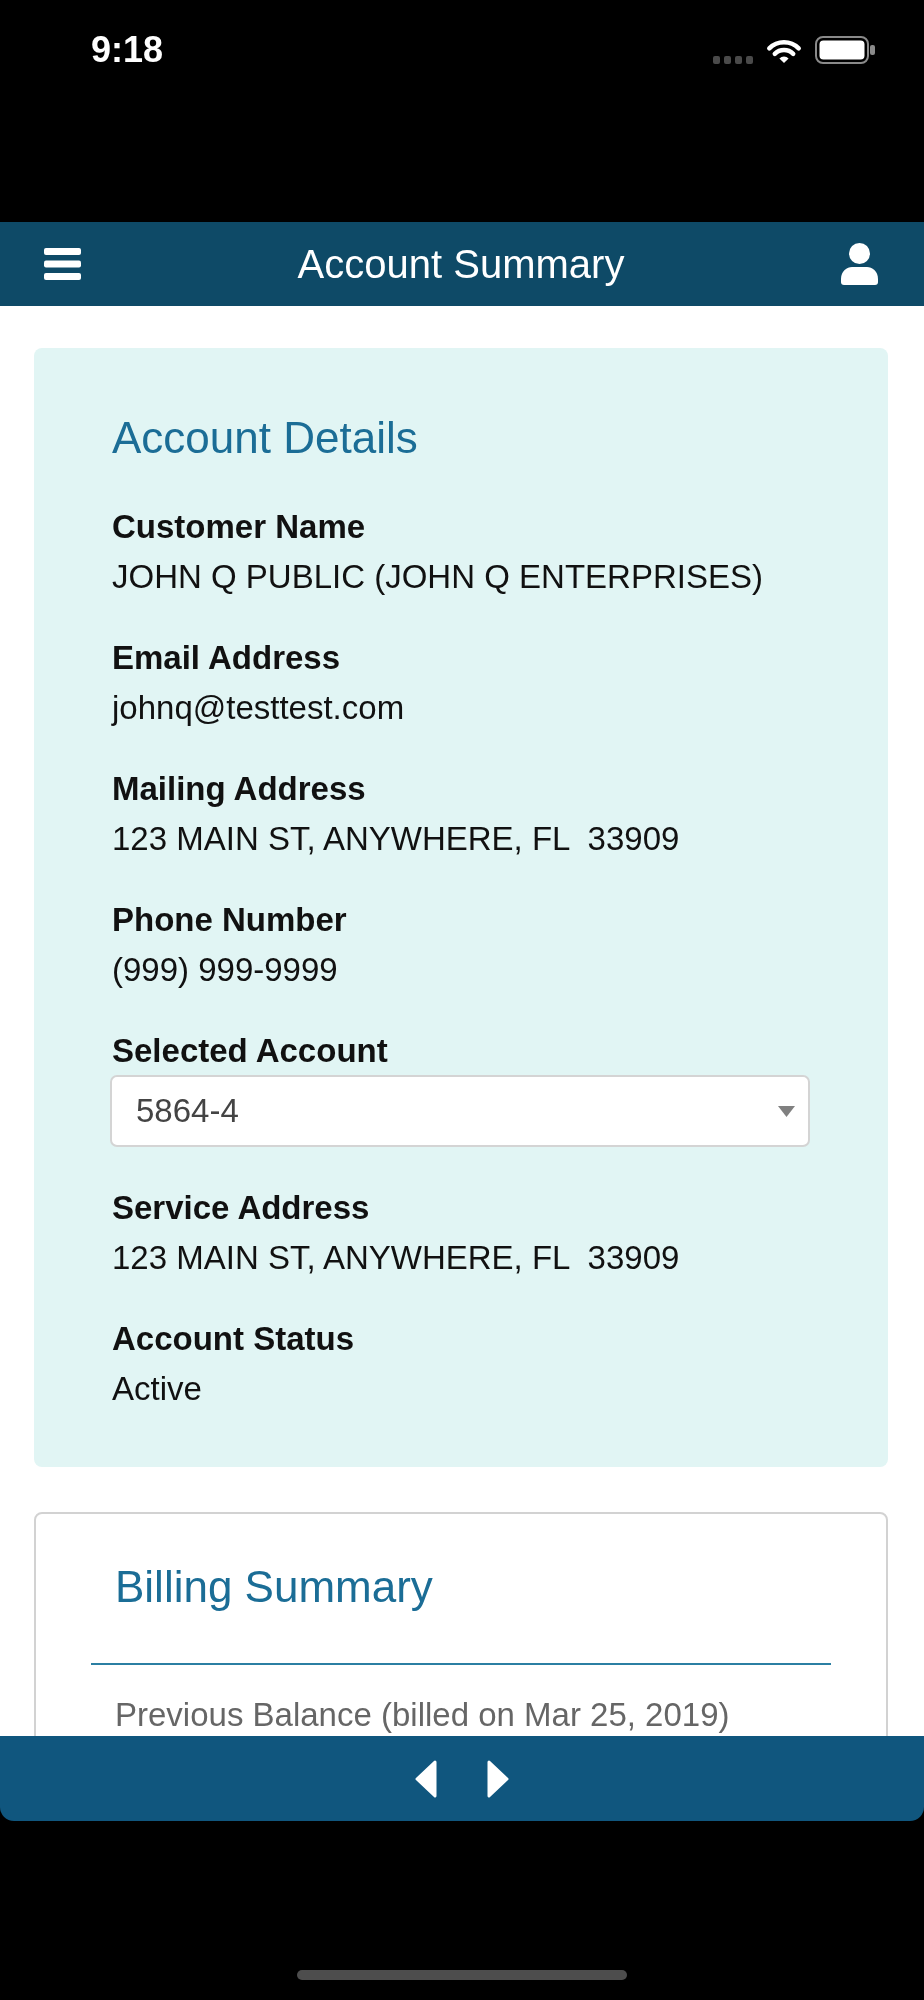  What do you see at coordinates (250, 1051) in the screenshot?
I see `field-label: Selected Account` at bounding box center [250, 1051].